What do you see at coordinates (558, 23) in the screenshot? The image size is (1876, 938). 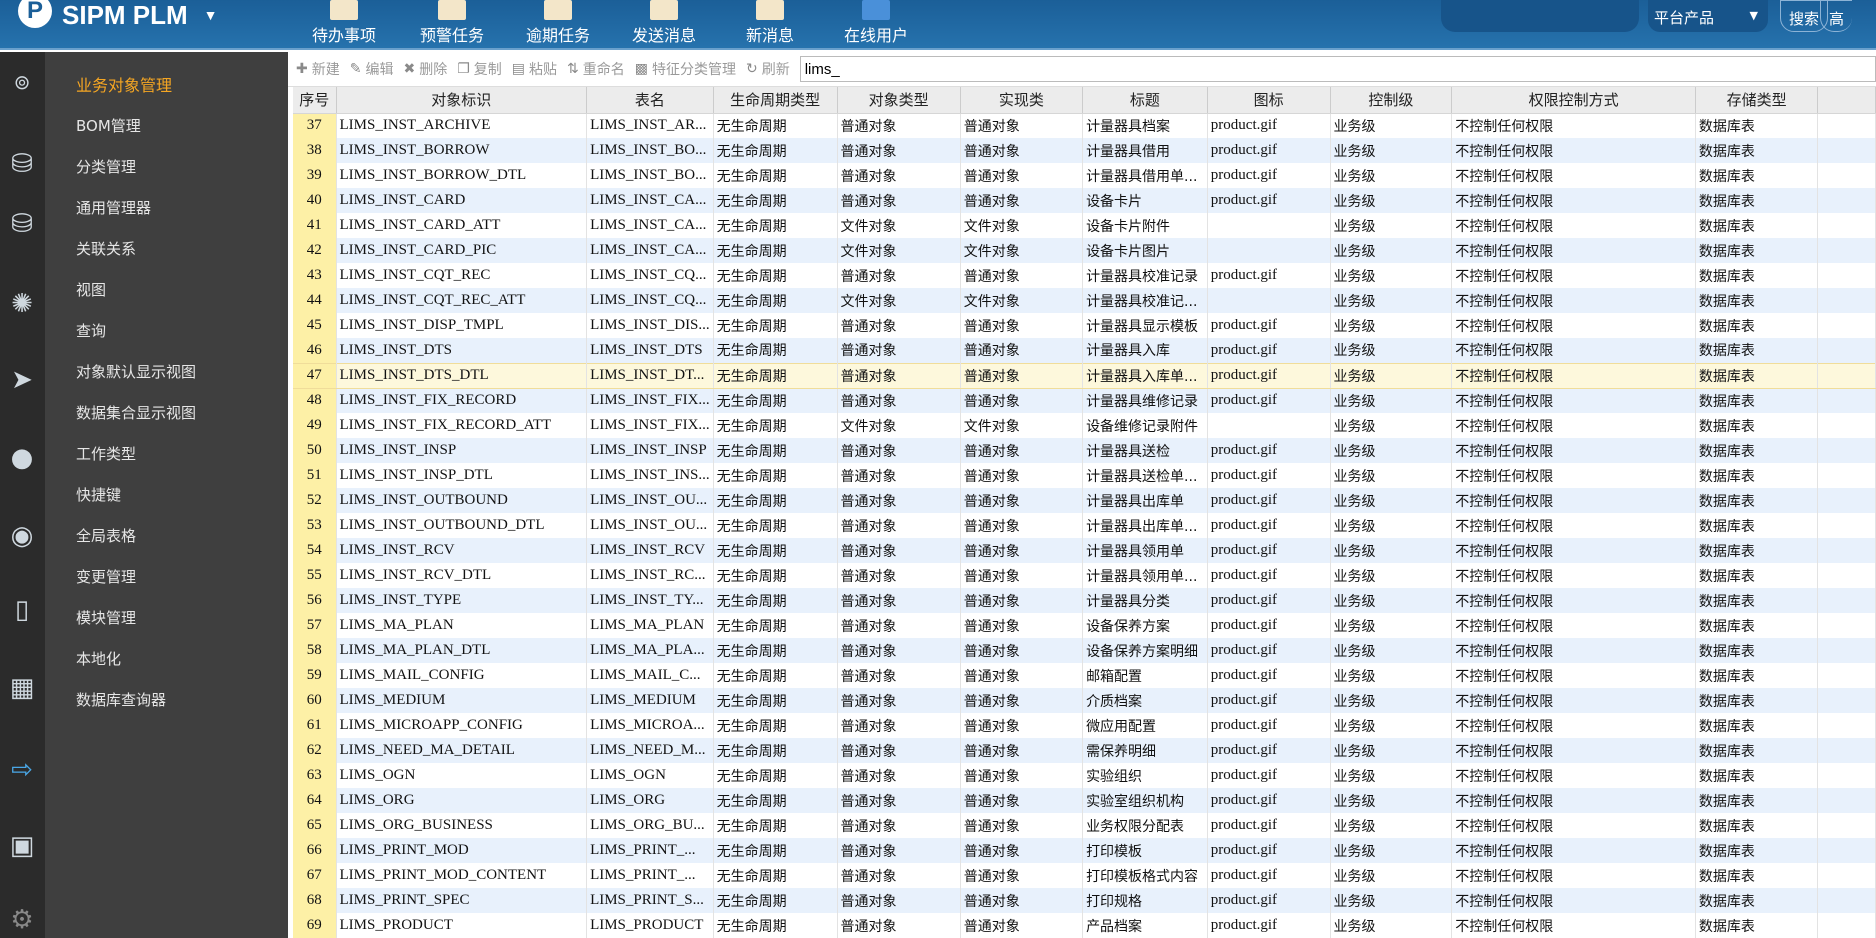 I see `nav-overdue: 逾期任务` at bounding box center [558, 23].